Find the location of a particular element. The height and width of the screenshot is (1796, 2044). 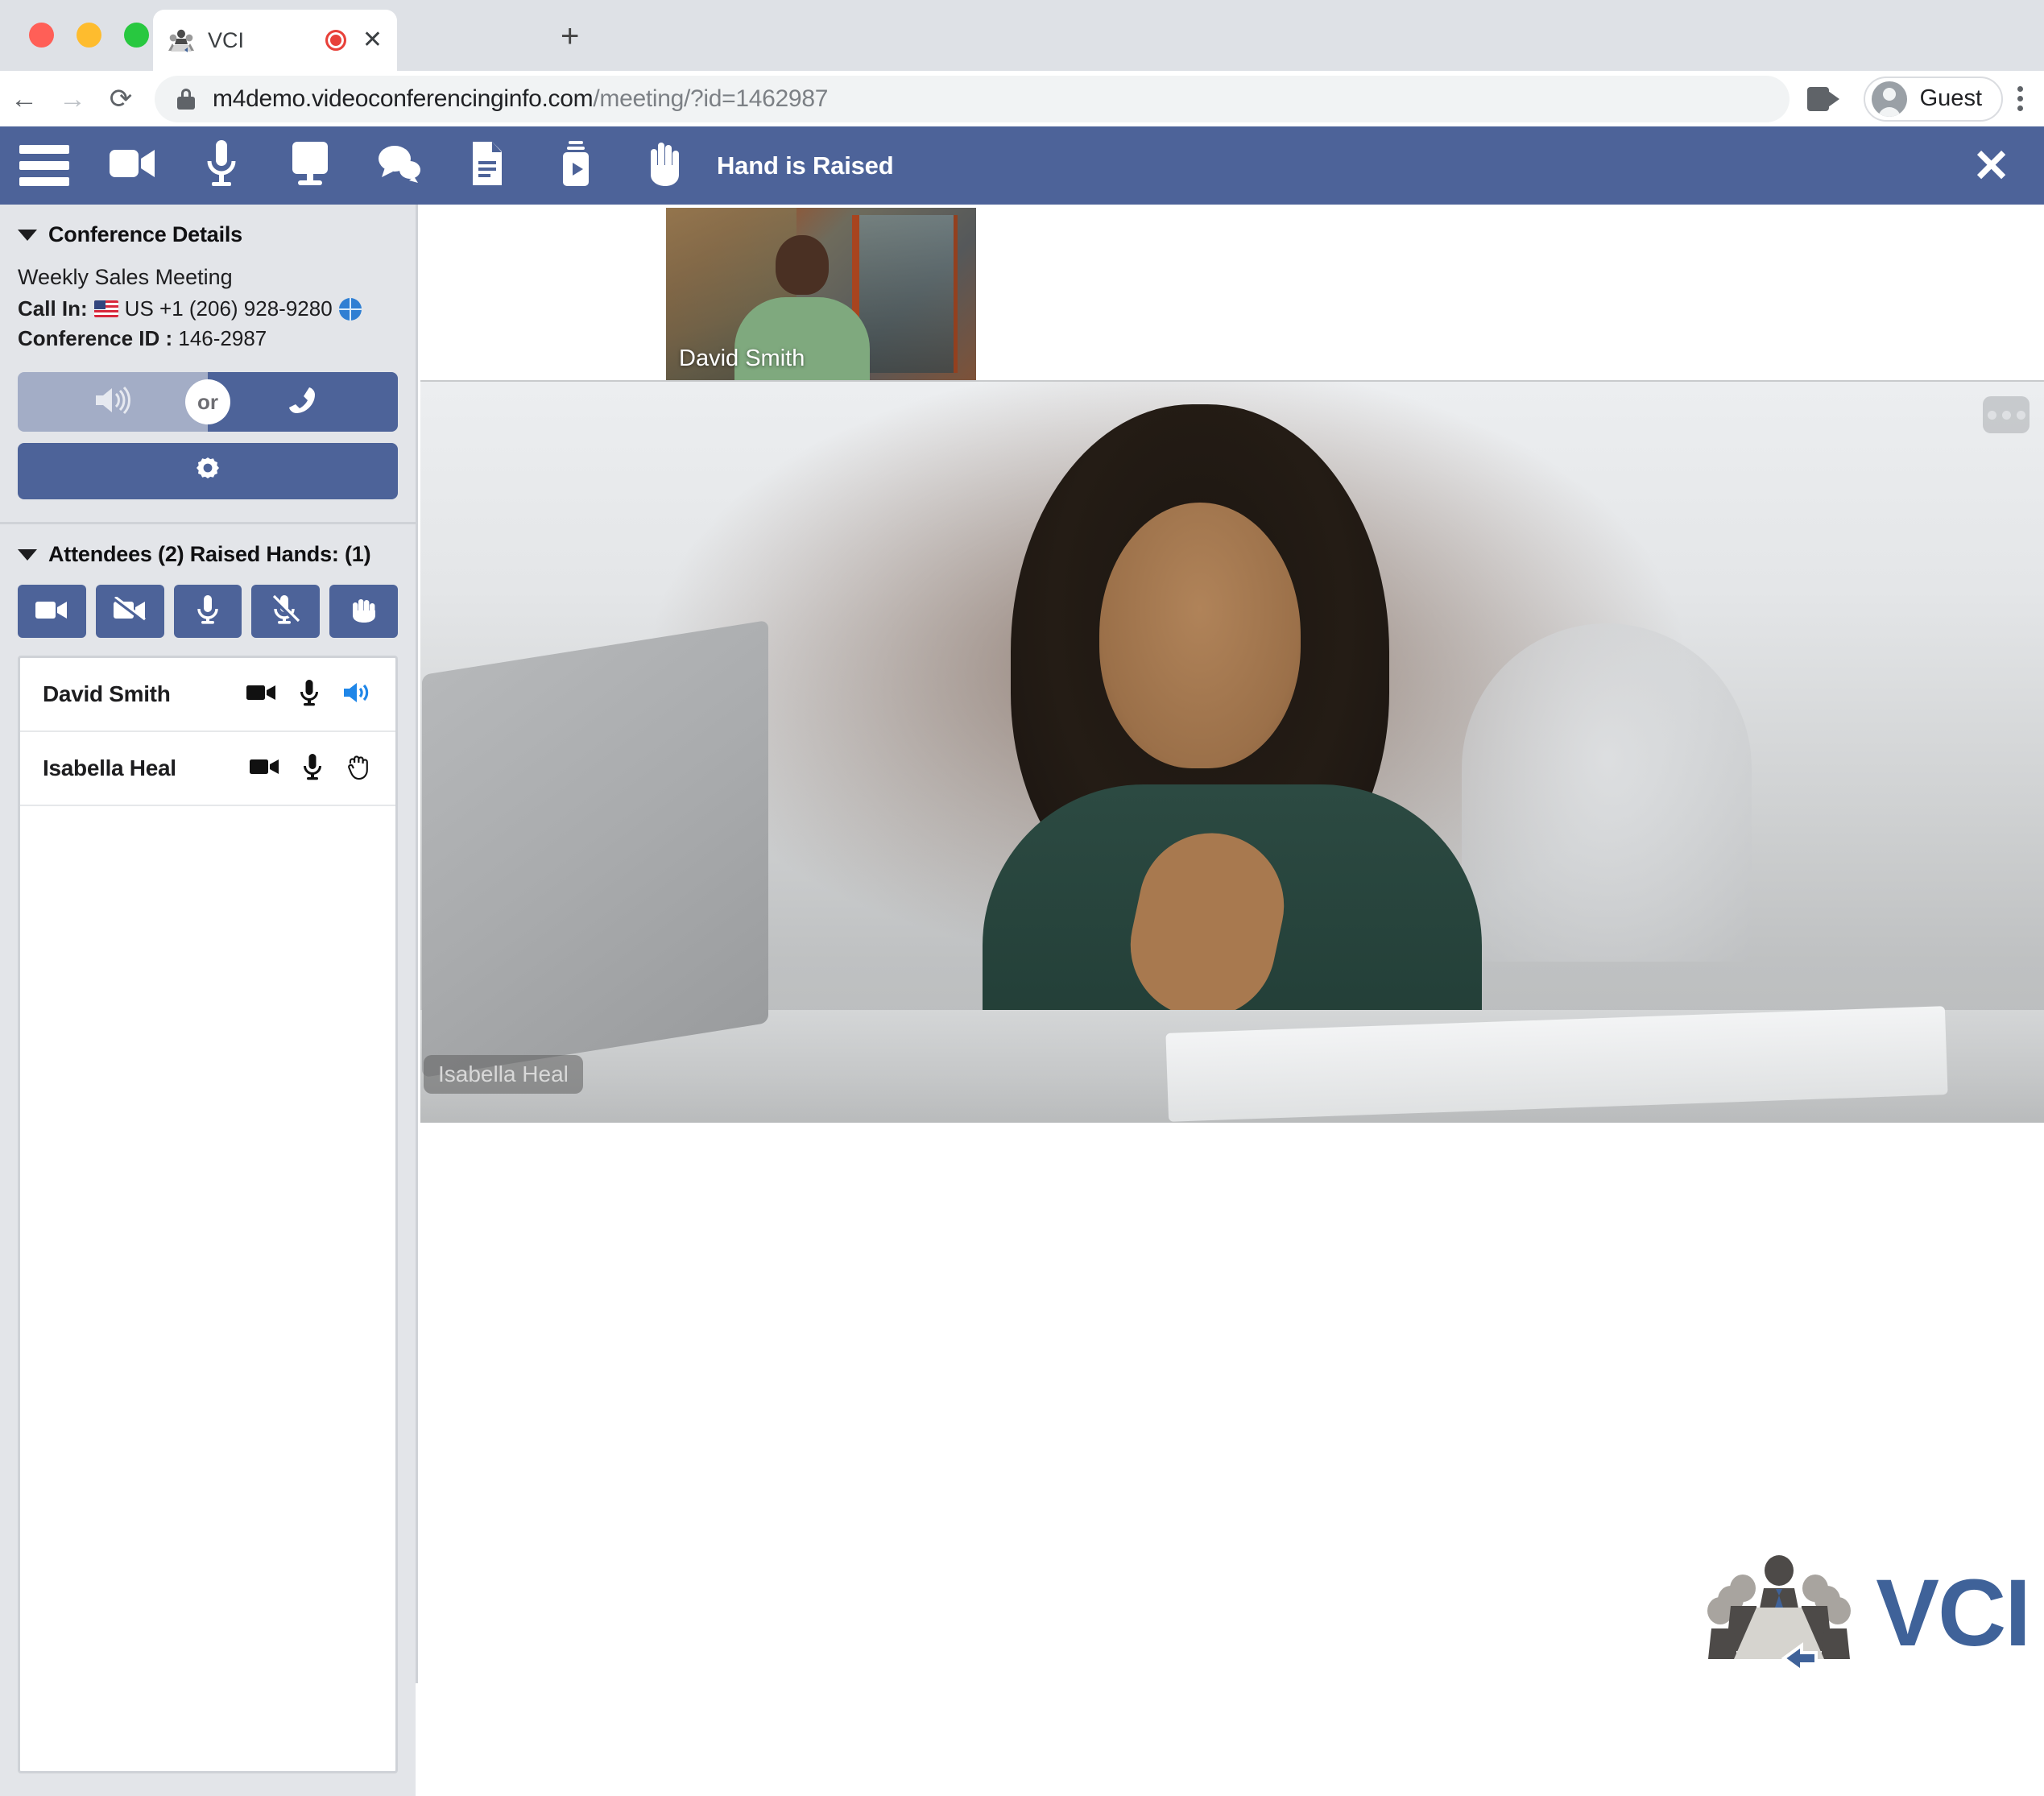

profile-button: Guest is located at coordinates (1933, 99).